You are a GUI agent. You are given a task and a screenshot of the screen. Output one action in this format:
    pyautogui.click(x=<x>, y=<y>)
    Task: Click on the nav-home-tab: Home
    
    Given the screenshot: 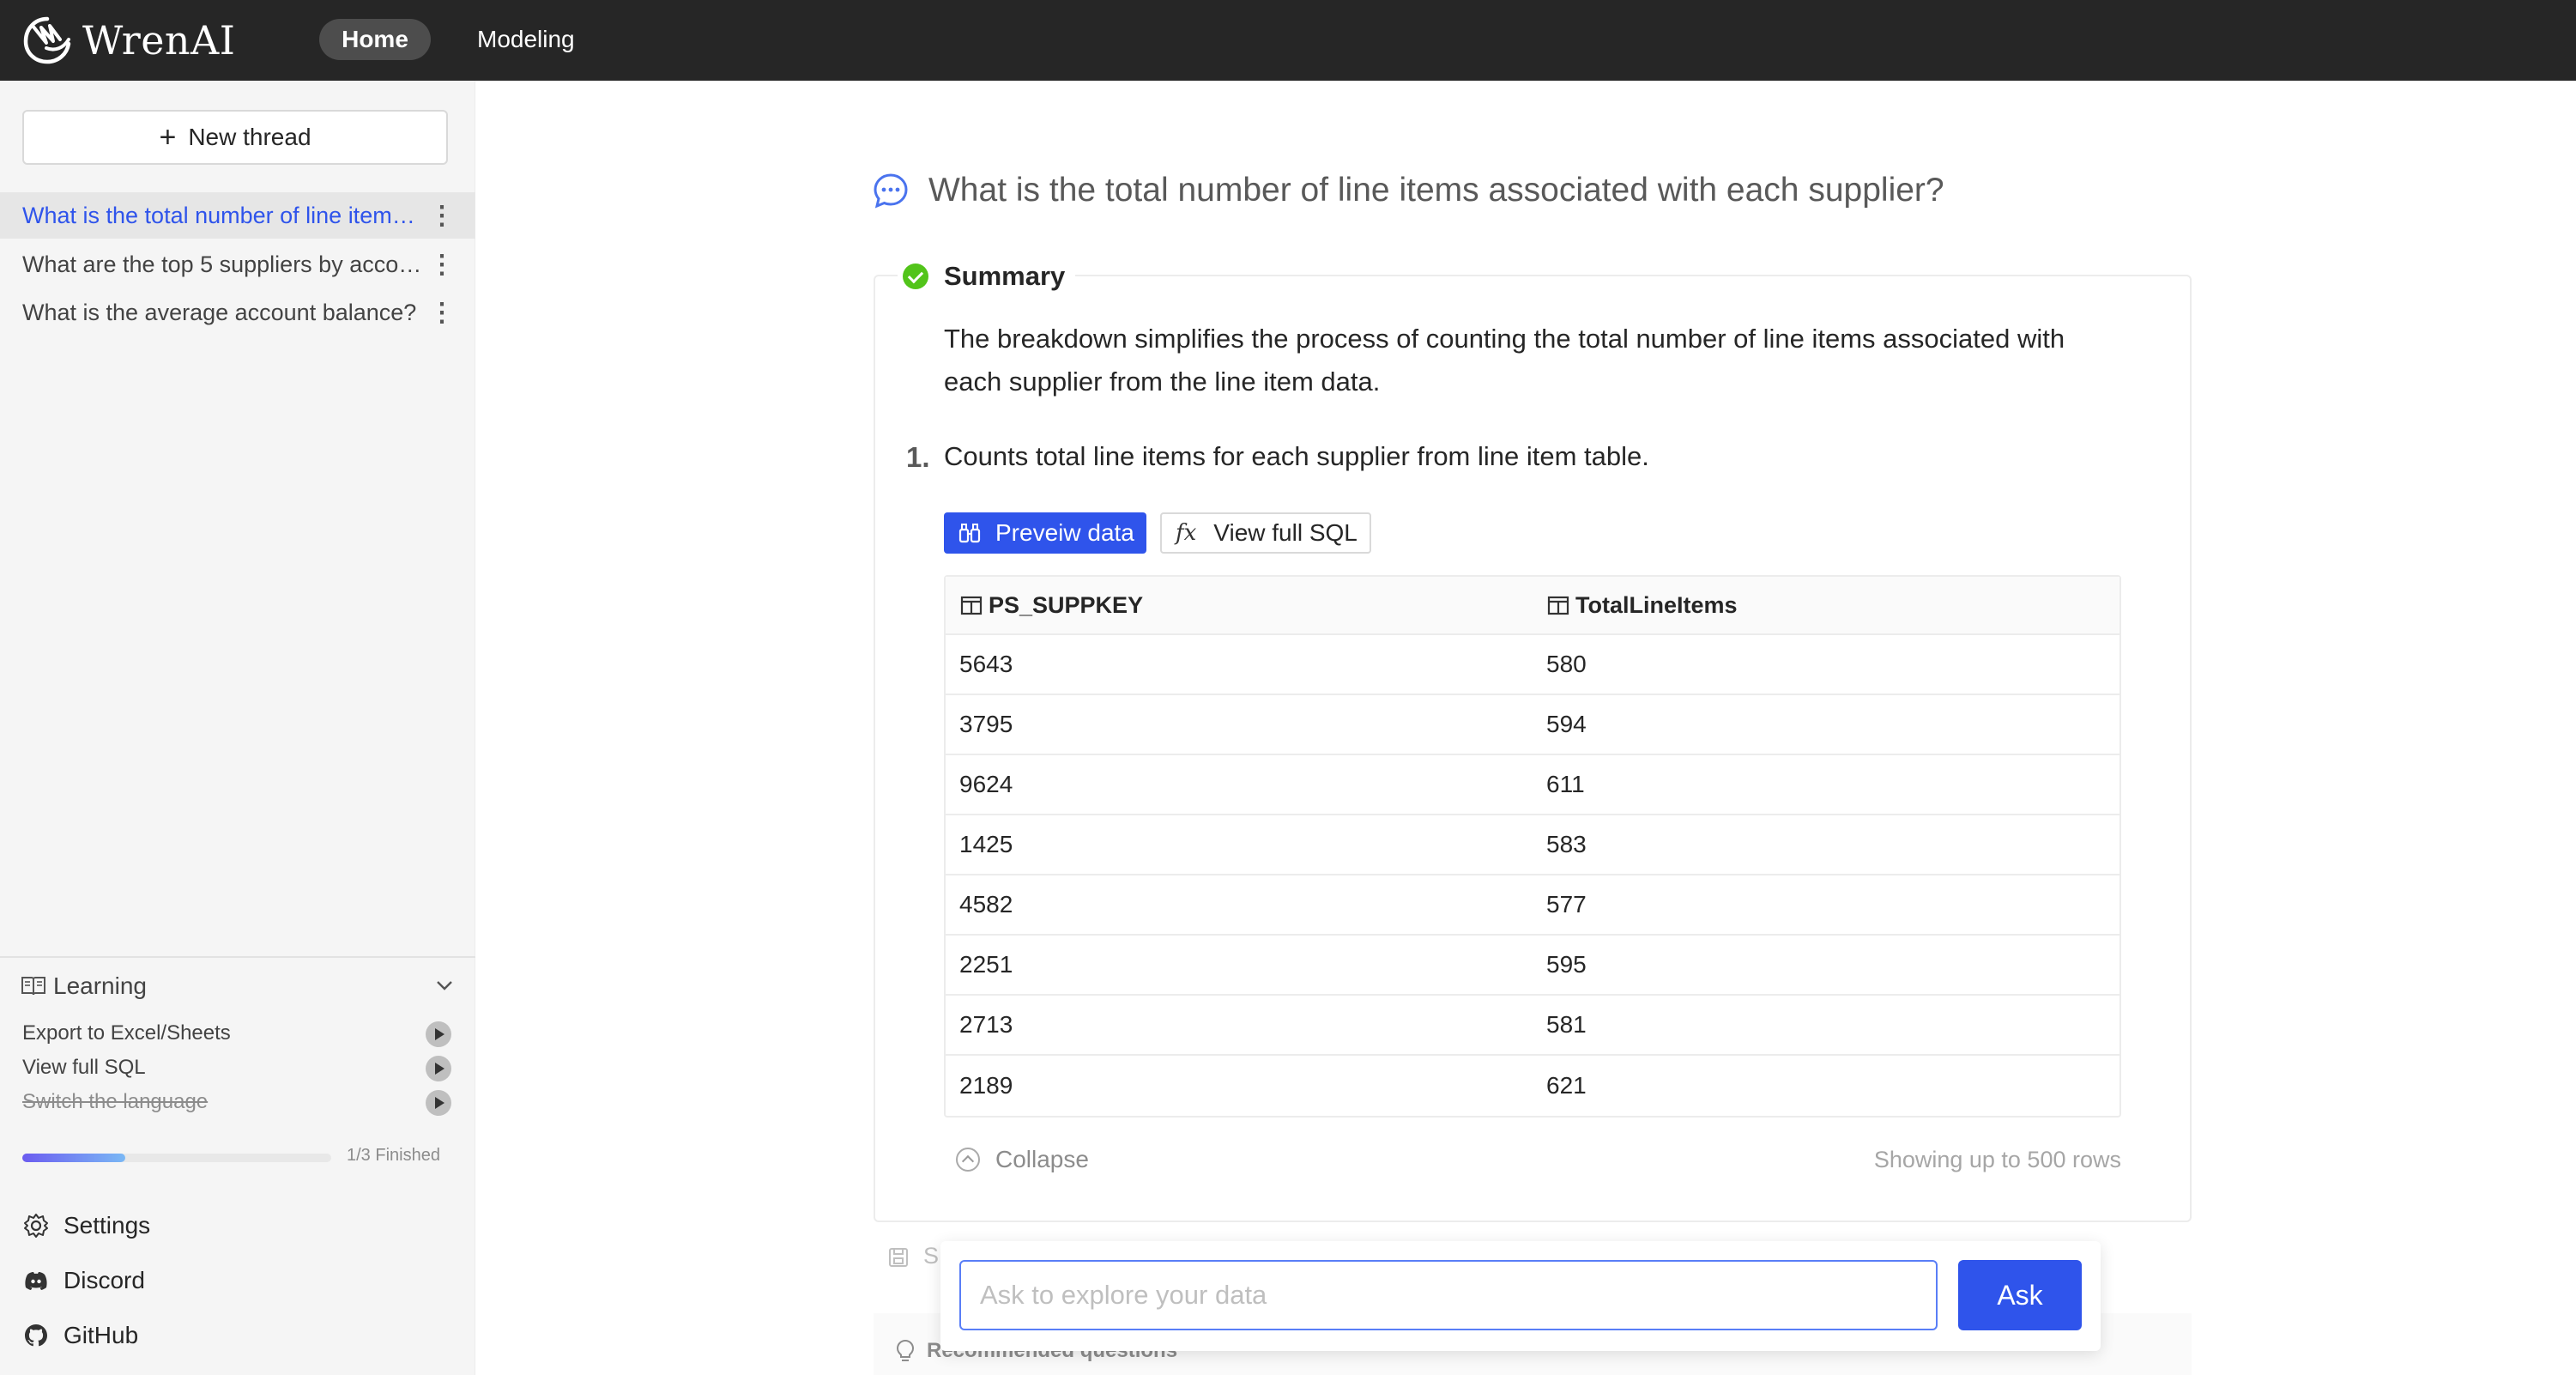 What is the action you would take?
    pyautogui.click(x=375, y=40)
    